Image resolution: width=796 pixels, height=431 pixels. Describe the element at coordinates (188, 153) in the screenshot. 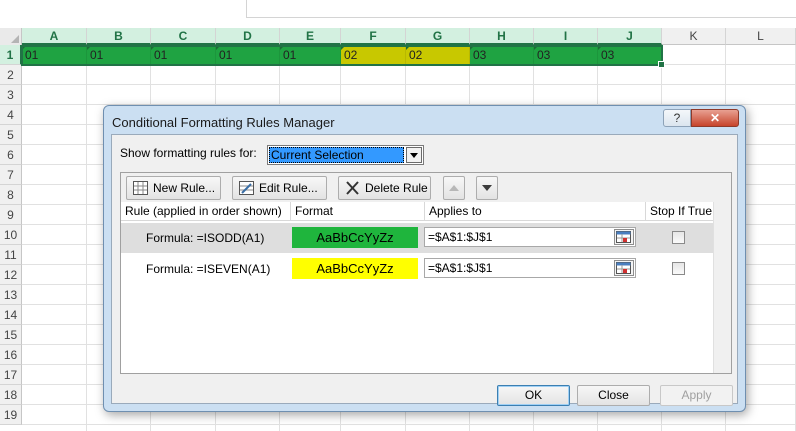

I see `show-rules-label: Show formatting rules for:` at that location.